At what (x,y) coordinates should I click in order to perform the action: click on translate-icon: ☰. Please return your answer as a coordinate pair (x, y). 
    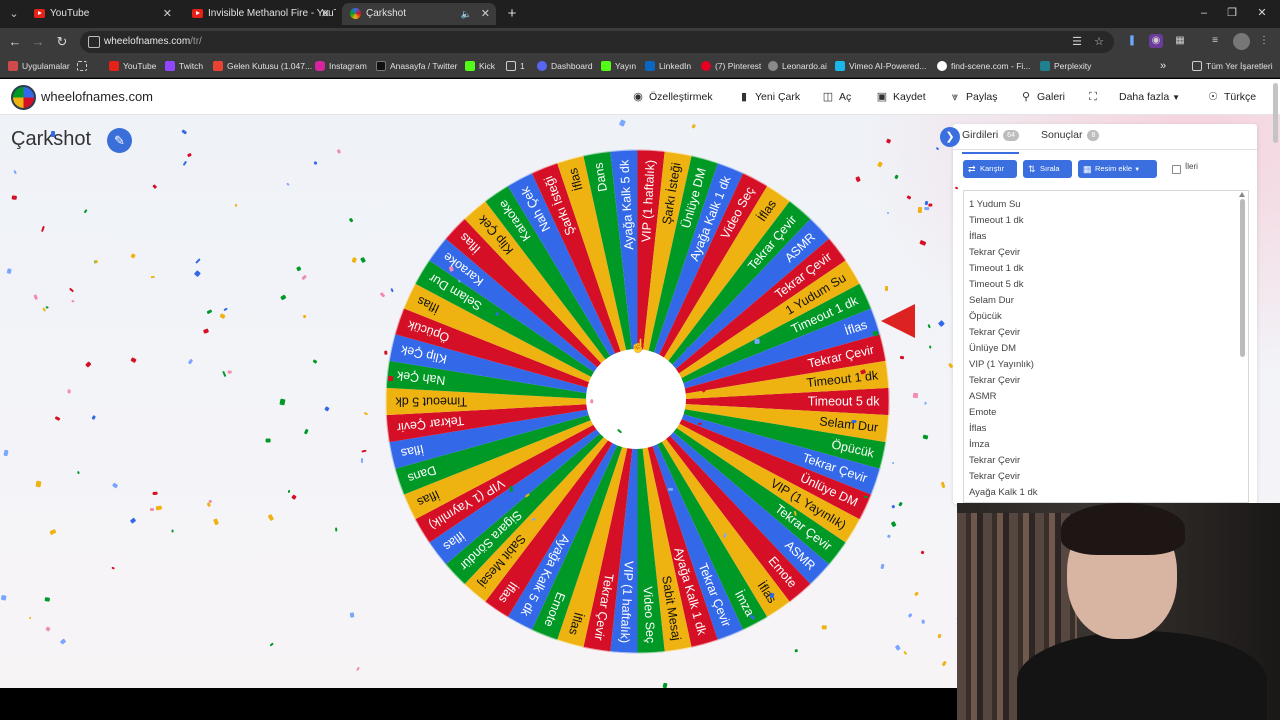
    Looking at the image, I should click on (1077, 42).